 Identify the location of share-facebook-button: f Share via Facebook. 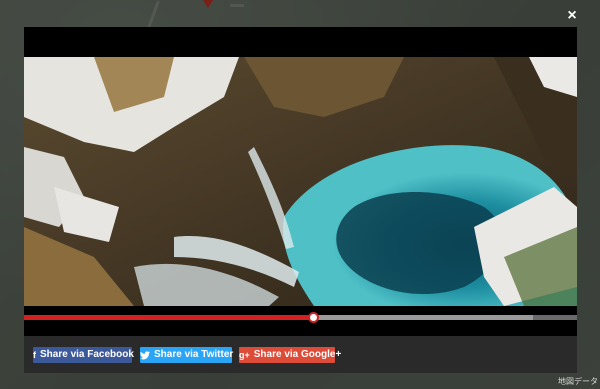
(83, 355).